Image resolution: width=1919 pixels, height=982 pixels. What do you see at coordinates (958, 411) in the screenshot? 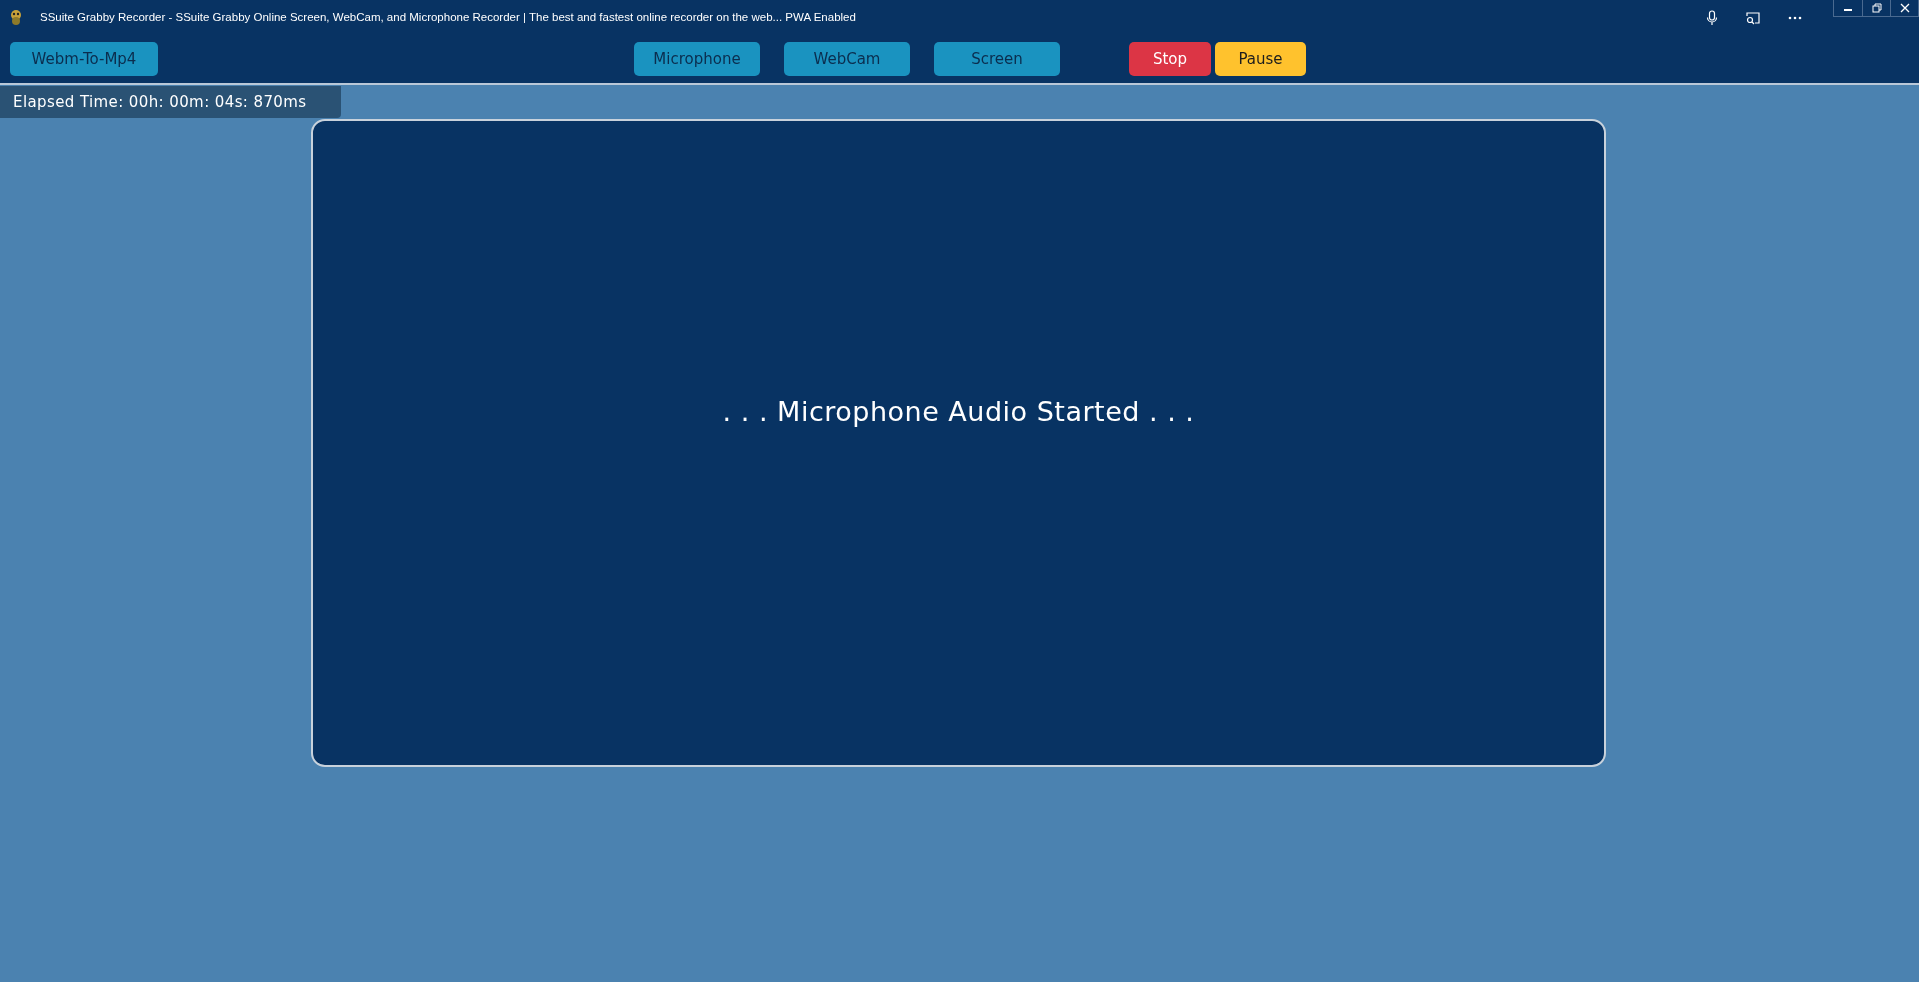
I see `status-message: . . . Microphone Audio Started . . .` at bounding box center [958, 411].